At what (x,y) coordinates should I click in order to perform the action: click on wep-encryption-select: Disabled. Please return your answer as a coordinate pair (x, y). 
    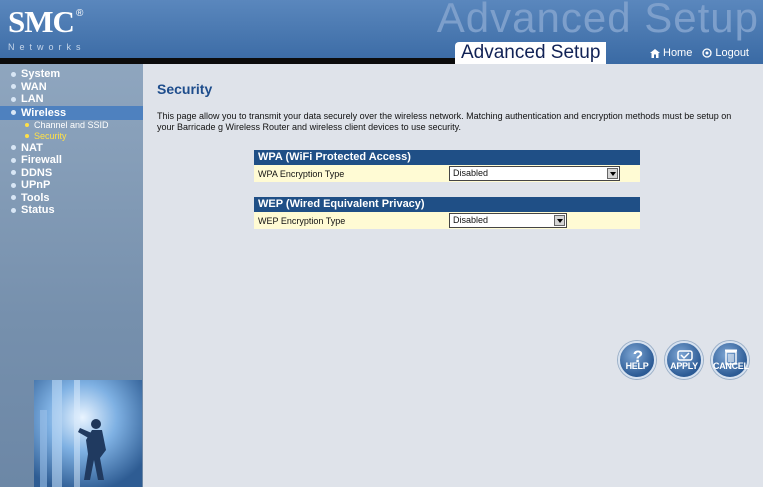
    Looking at the image, I should click on (508, 220).